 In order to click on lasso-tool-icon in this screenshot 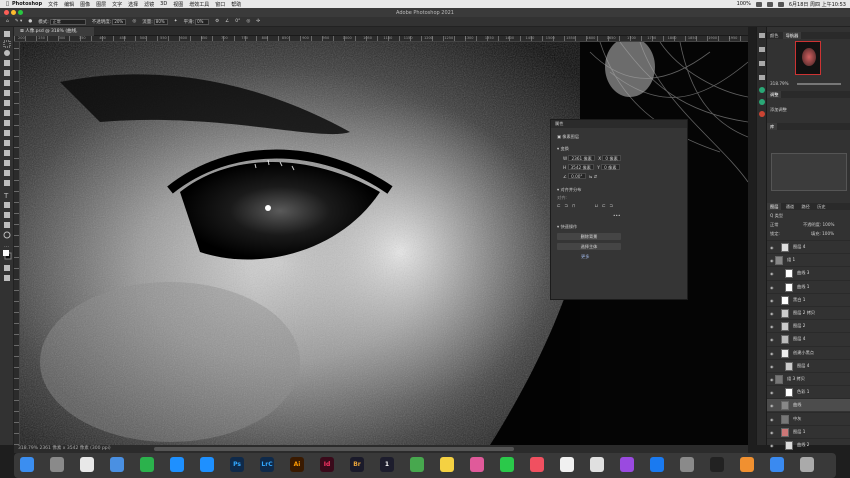, I will do `click(7, 53)`.